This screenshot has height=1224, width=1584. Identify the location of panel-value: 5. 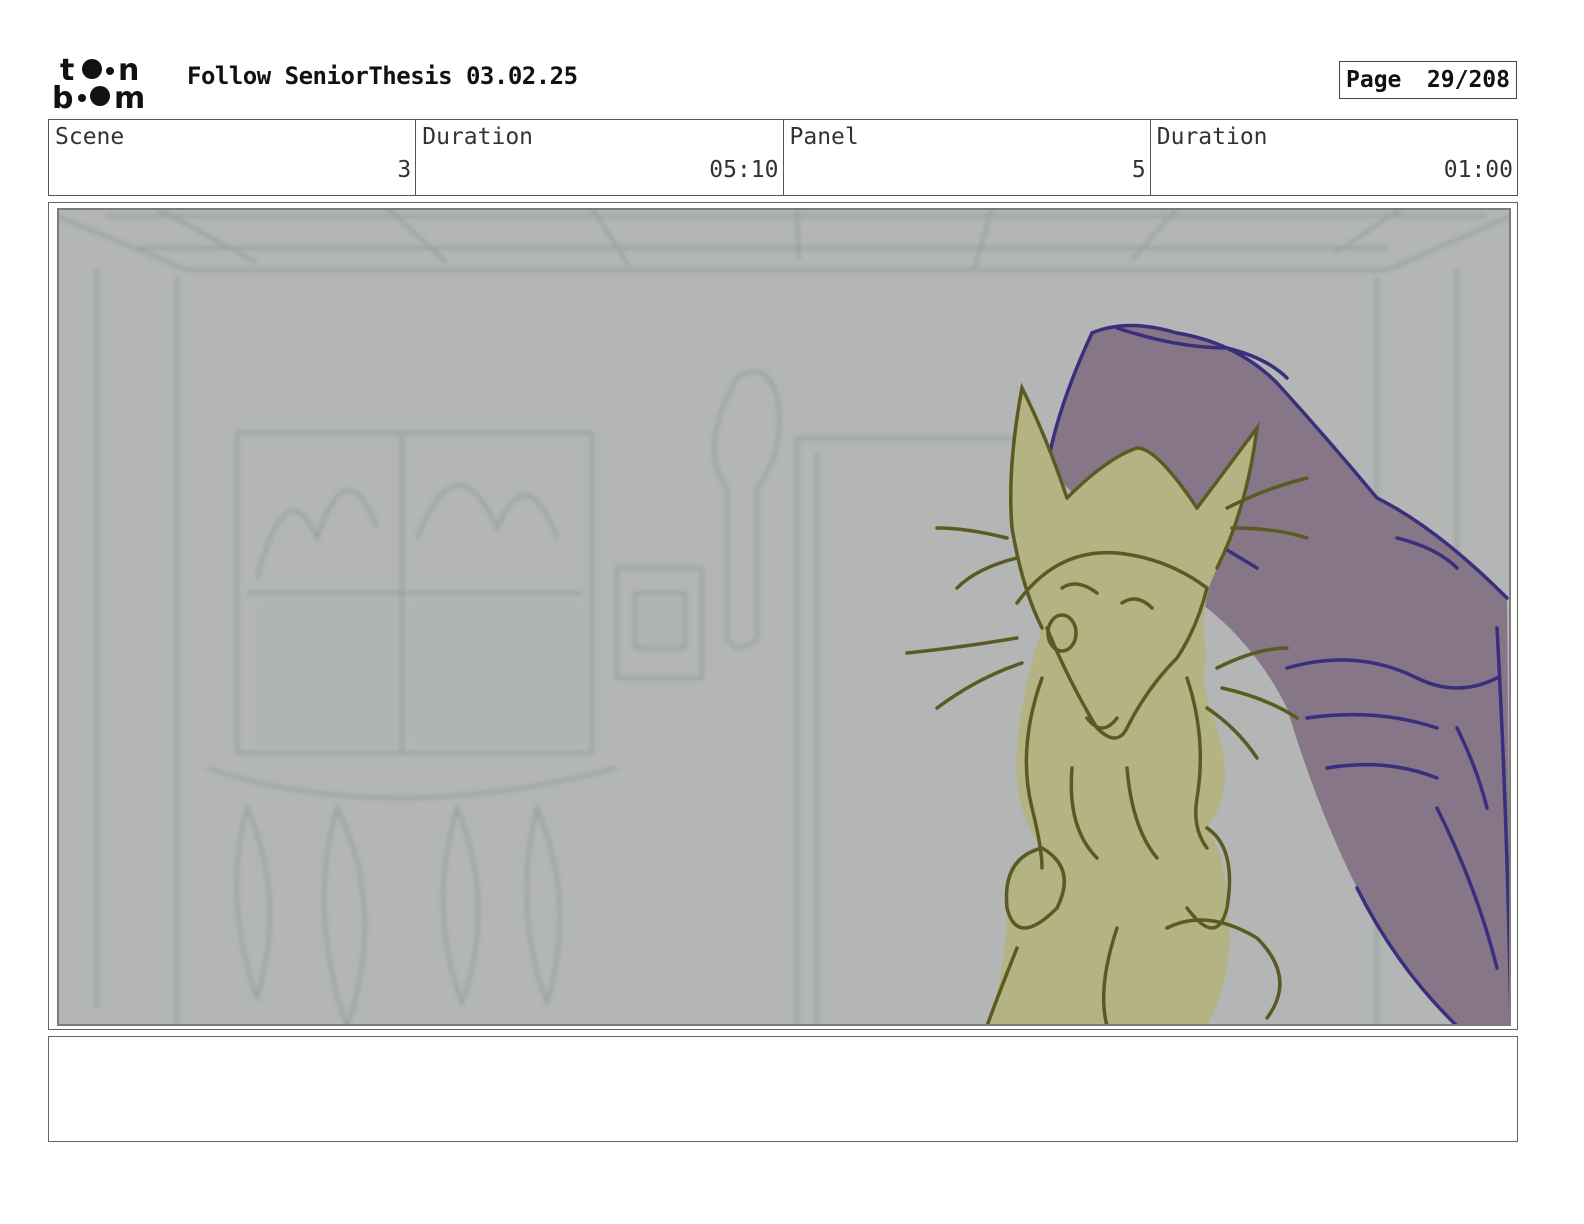
(1138, 170).